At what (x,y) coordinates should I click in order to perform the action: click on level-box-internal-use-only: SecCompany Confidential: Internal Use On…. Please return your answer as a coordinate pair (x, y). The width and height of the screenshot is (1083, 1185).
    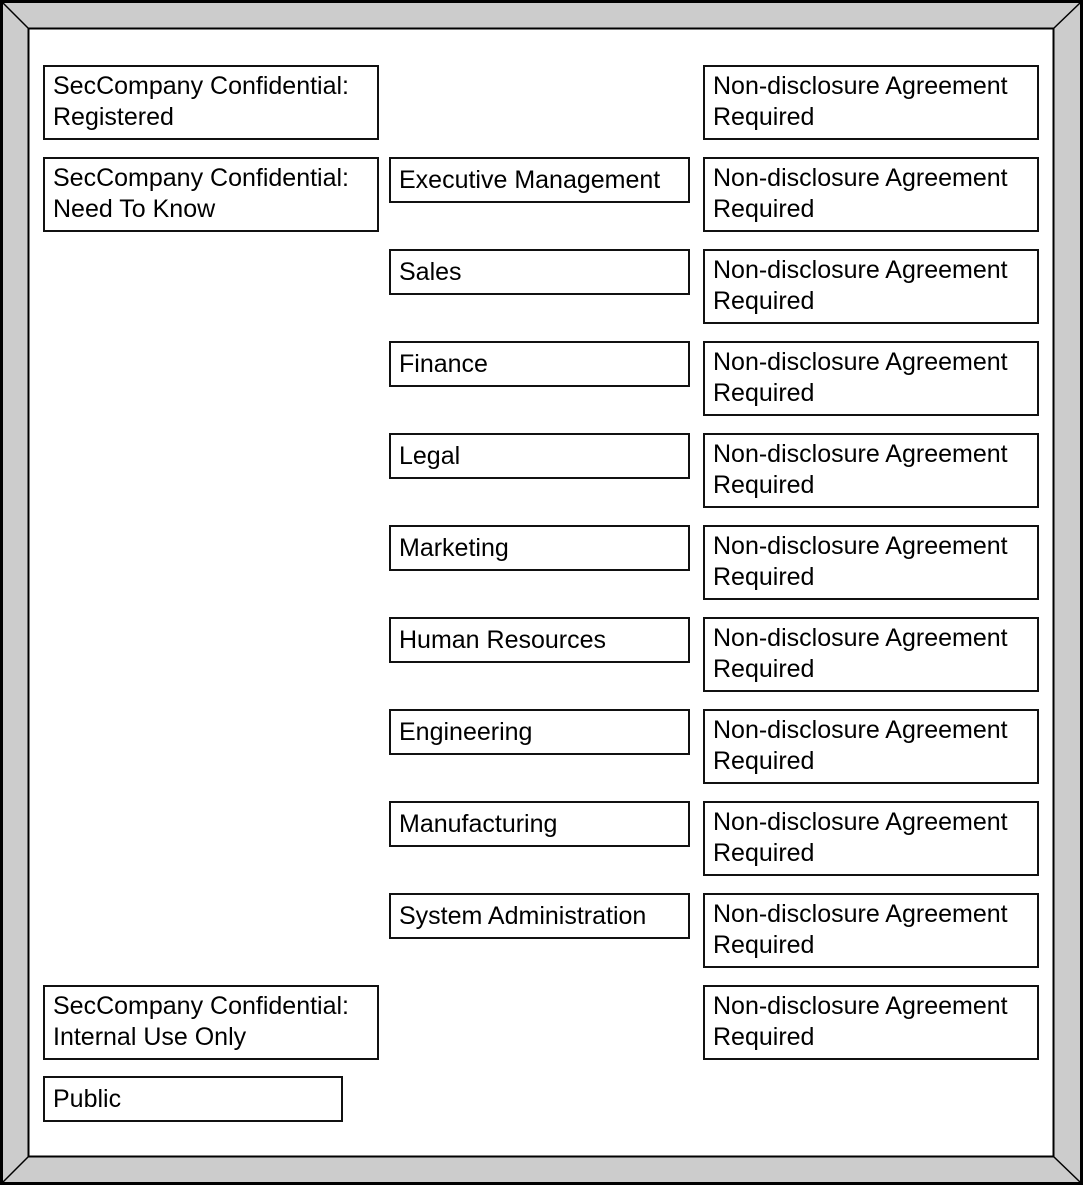
    Looking at the image, I should click on (211, 1022).